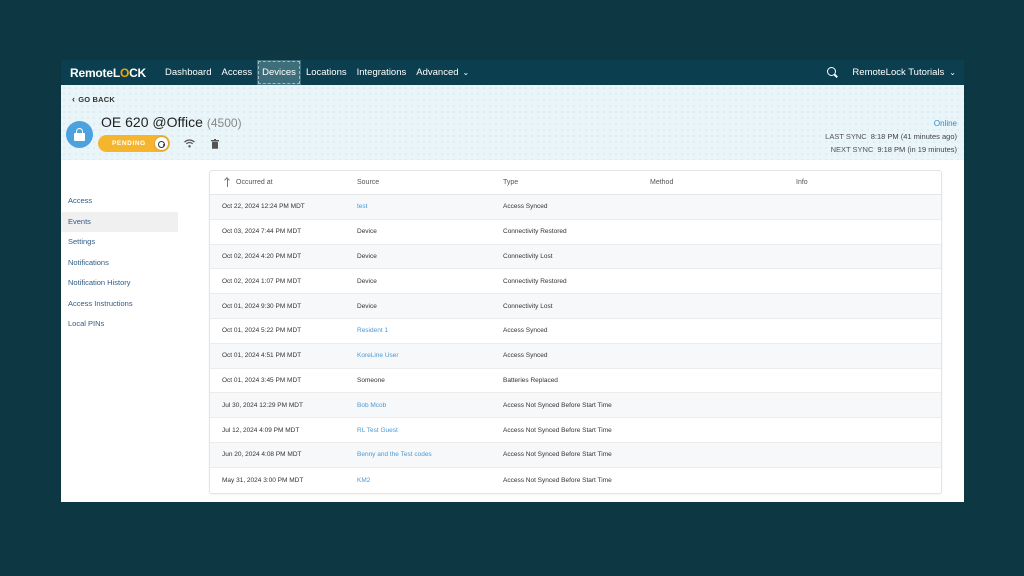 The height and width of the screenshot is (576, 1024). I want to click on cell-source: Resident 1, so click(430, 330).